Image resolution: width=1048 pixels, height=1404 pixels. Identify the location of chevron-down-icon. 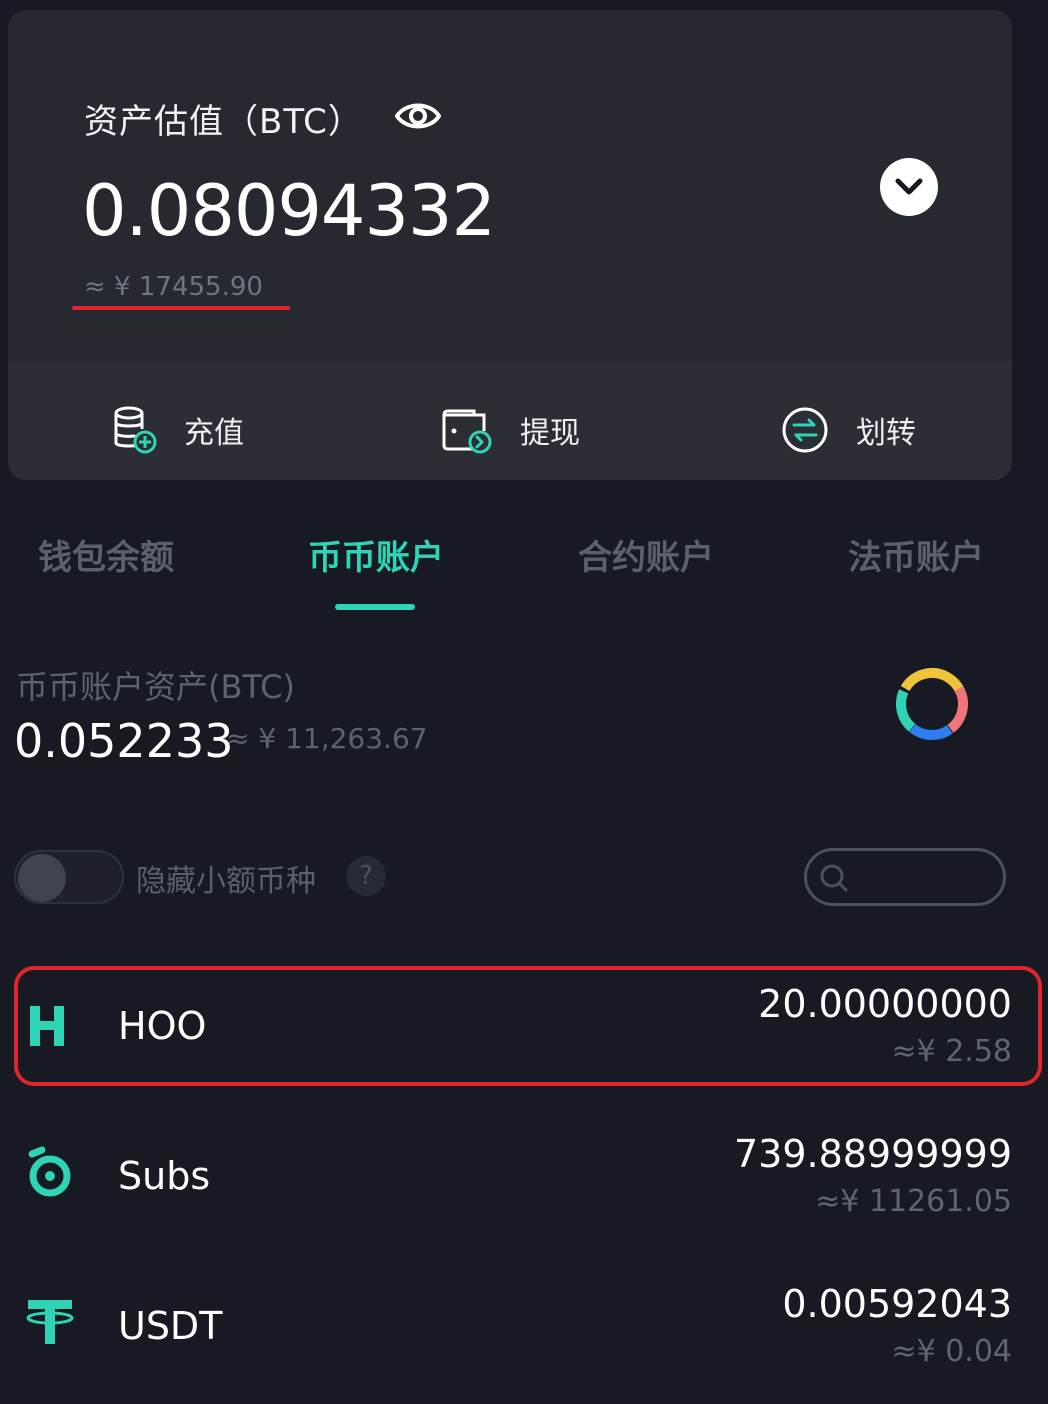
(909, 186).